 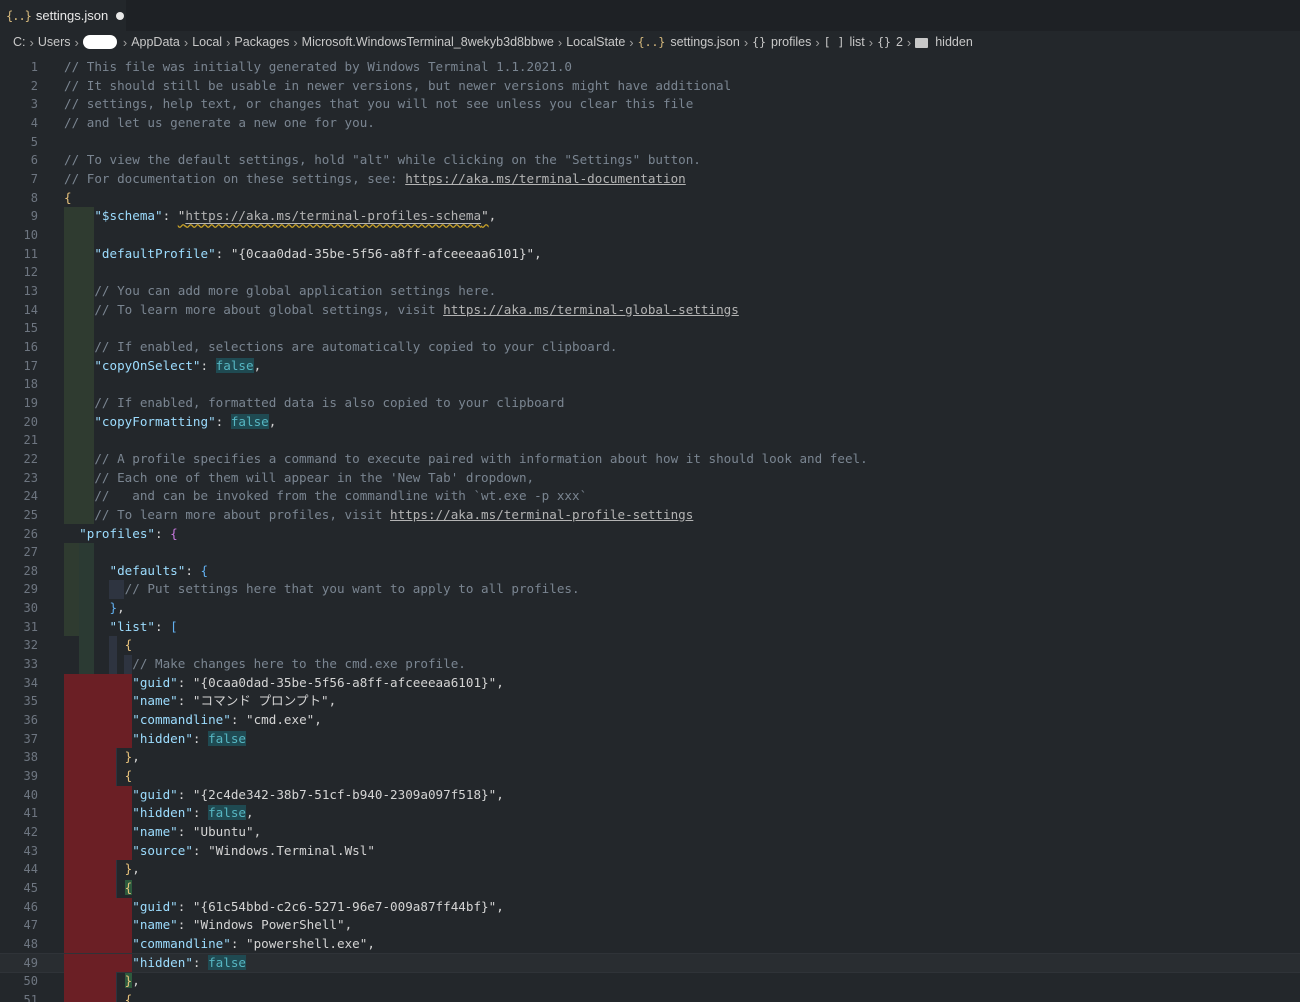 I want to click on code-text: "copyOnSelect": false,, so click(x=162, y=366).